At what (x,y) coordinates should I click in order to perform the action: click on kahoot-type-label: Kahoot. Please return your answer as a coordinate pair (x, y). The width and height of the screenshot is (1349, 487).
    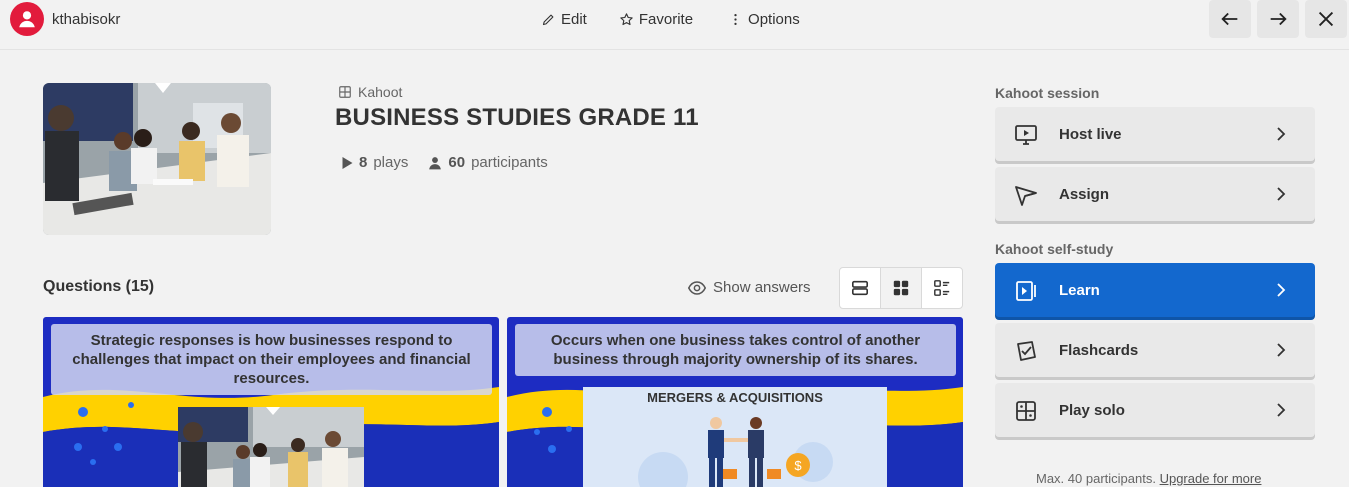
    Looking at the image, I should click on (380, 92).